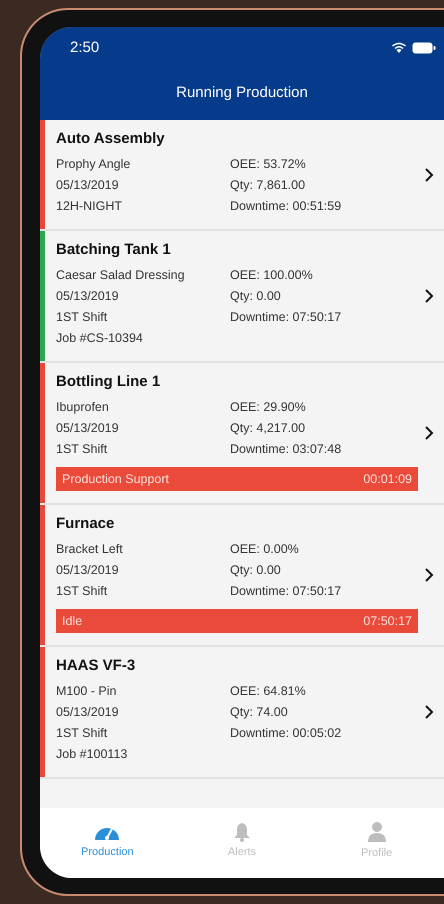  Describe the element at coordinates (87, 691) in the screenshot. I see `detail-text: M100 - Pin` at that location.